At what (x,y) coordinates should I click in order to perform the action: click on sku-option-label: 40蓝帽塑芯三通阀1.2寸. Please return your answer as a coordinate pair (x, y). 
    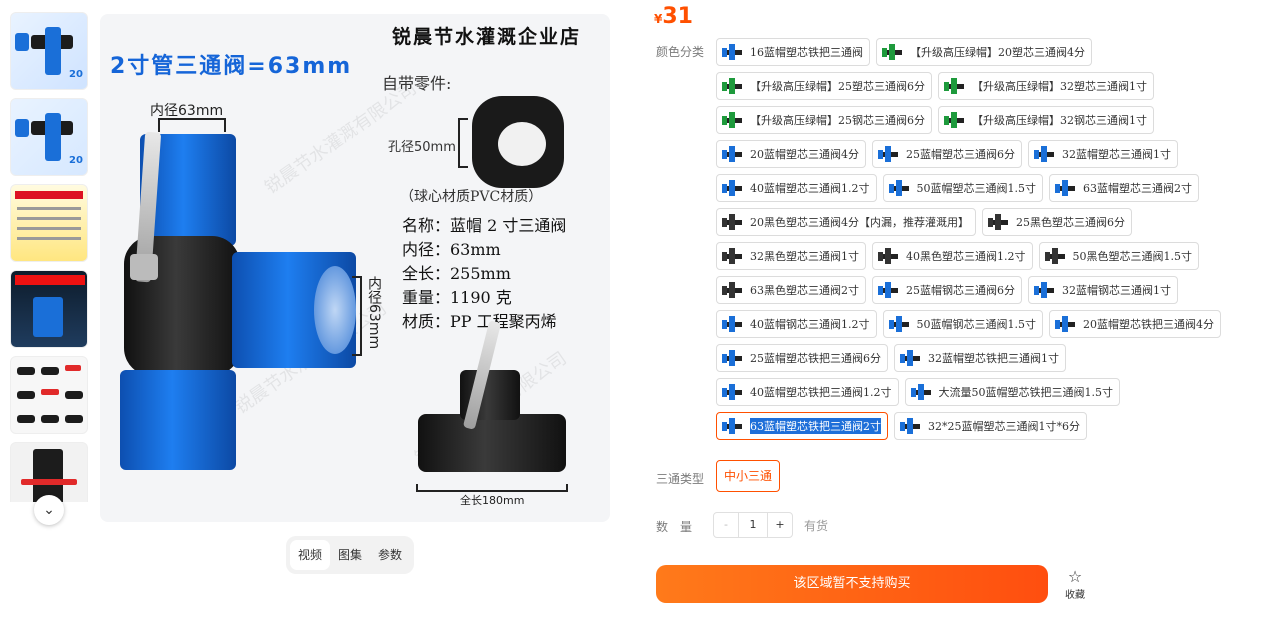
    Looking at the image, I should click on (810, 188).